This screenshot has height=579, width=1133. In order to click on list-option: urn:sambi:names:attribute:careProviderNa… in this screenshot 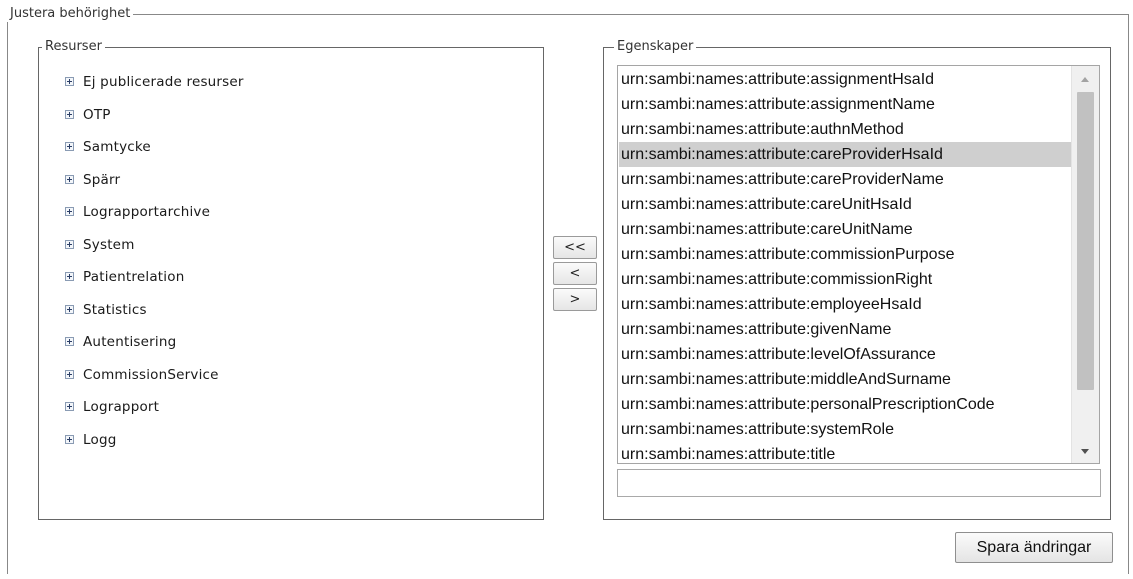, I will do `click(845, 179)`.